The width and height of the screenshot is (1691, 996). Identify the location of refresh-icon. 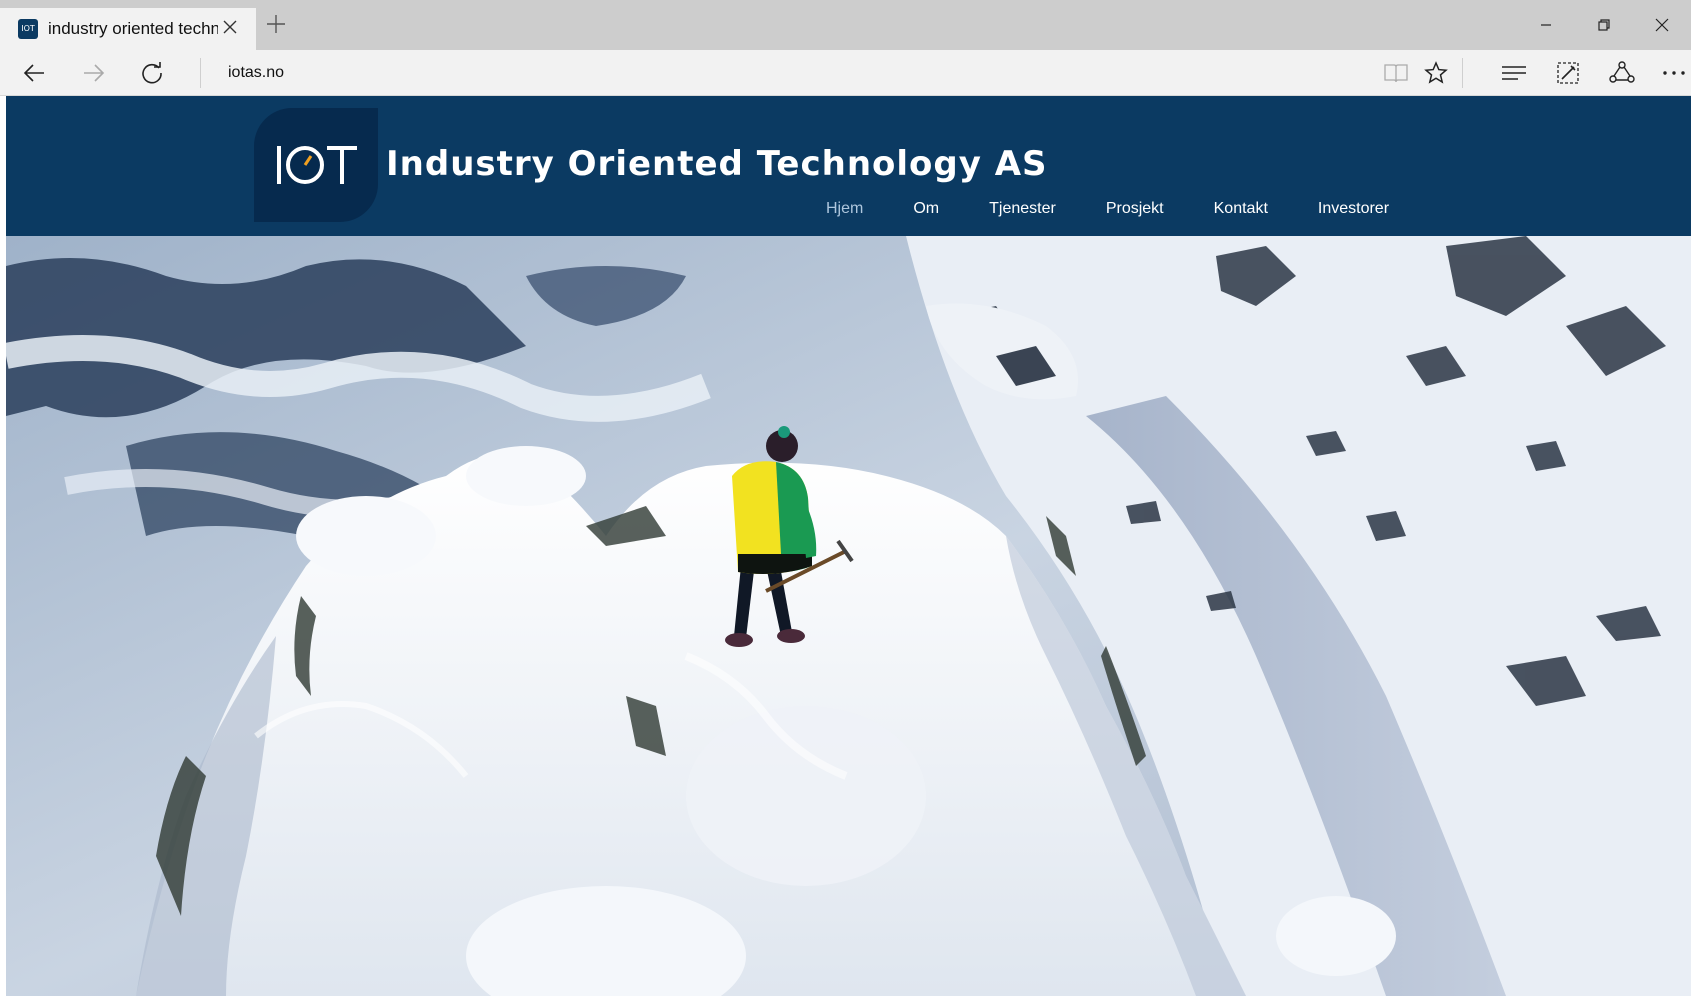
(152, 73).